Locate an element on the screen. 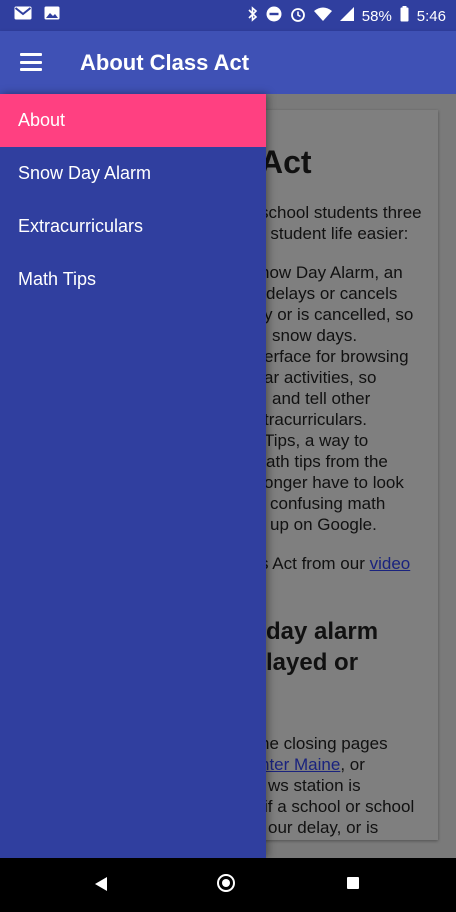 This screenshot has height=912, width=456. list-line: y or is cancelled, so is located at coordinates (339, 314).